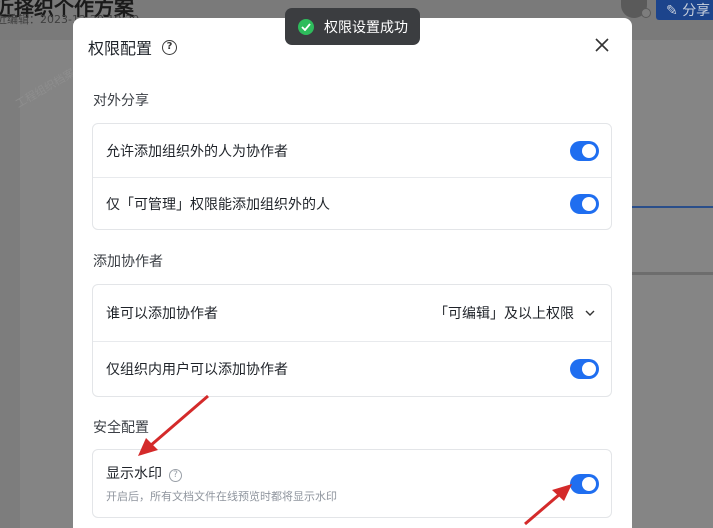 Image resolution: width=713 pixels, height=528 pixels. I want to click on share-label: 分享, so click(696, 11).